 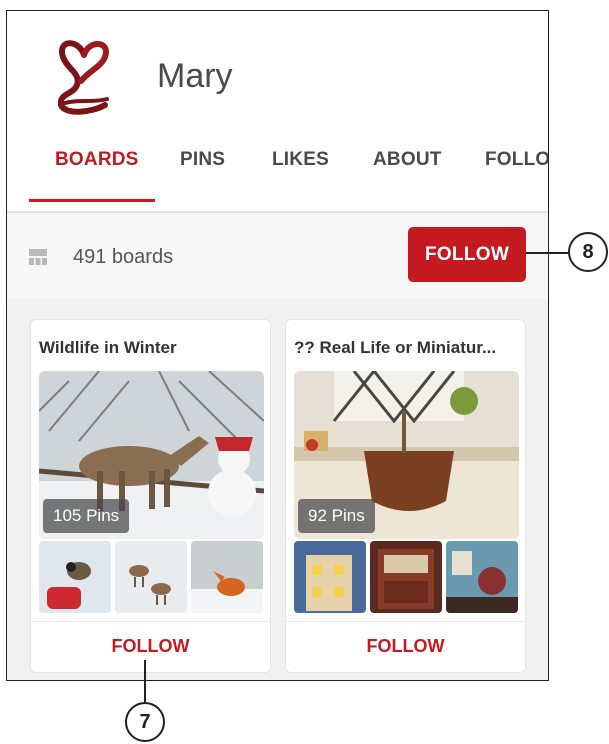 What do you see at coordinates (588, 252) in the screenshot?
I see `callout-marker: 8` at bounding box center [588, 252].